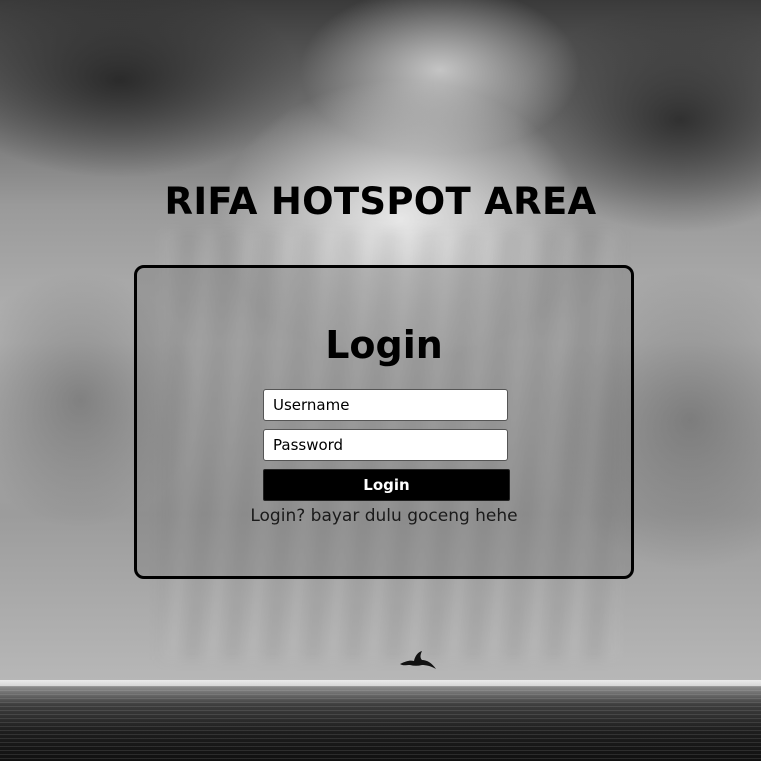 This screenshot has width=761, height=761. What do you see at coordinates (386, 485) in the screenshot?
I see `login-button: Login` at bounding box center [386, 485].